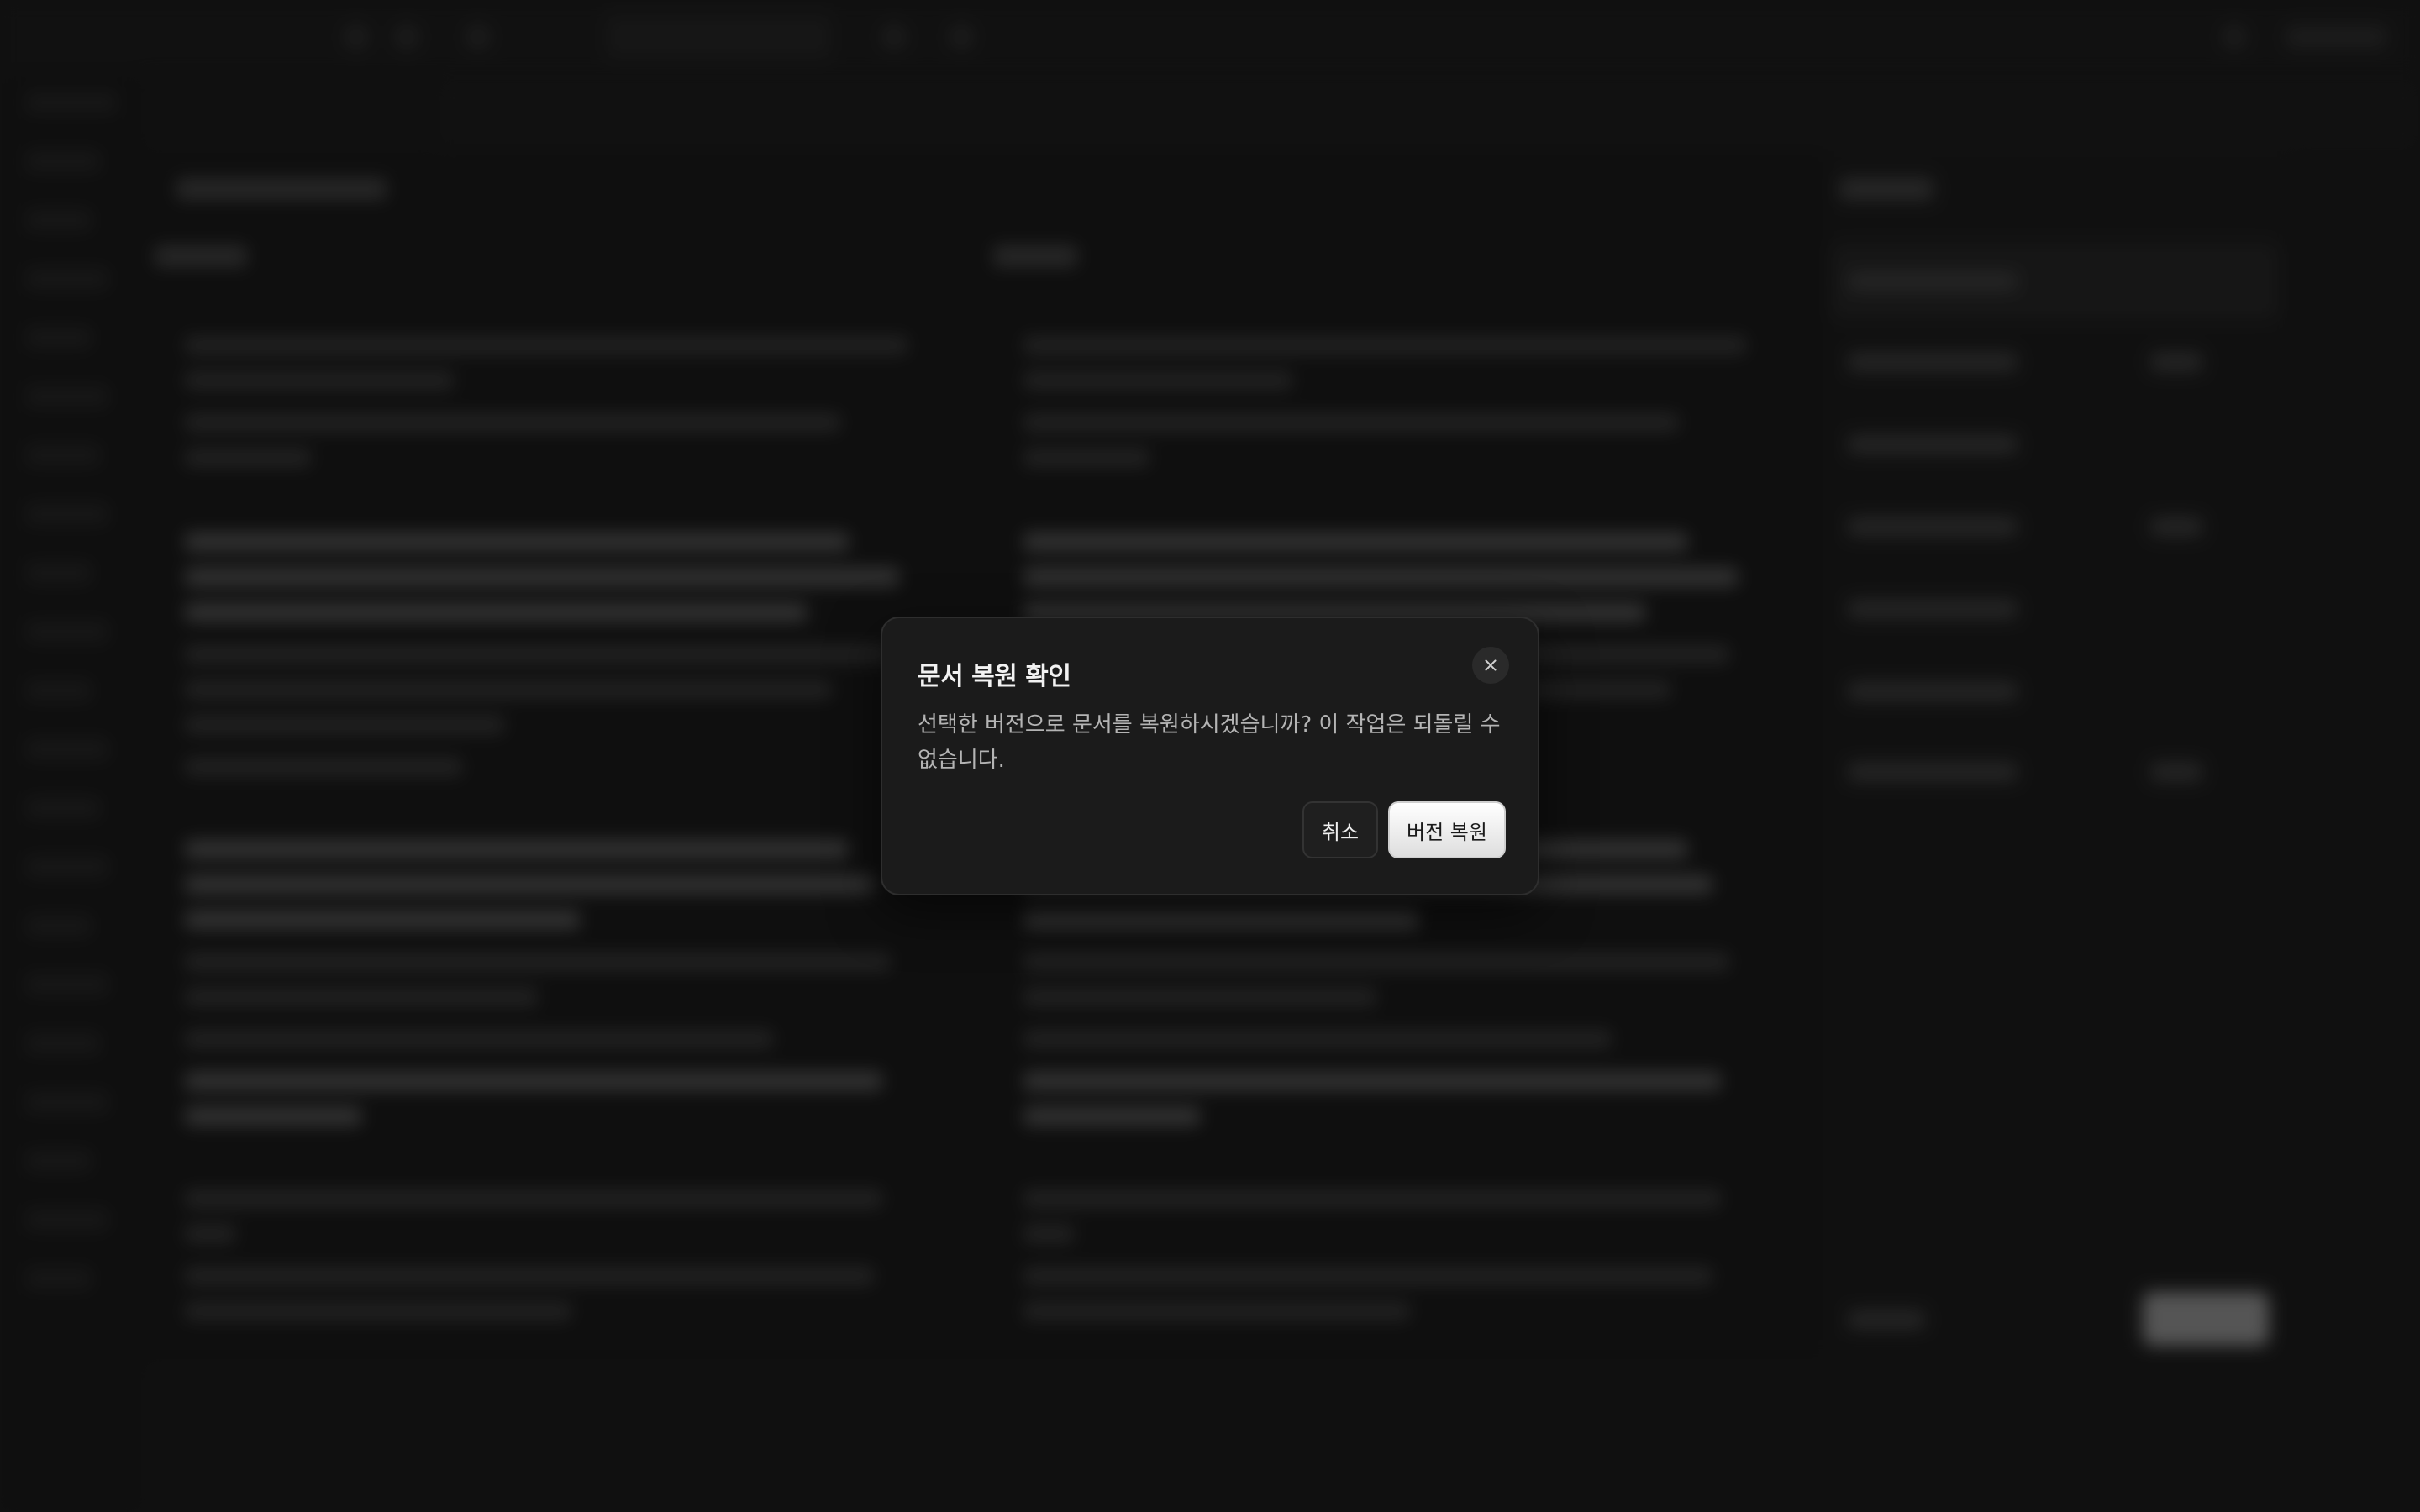 The image size is (2420, 1512). I want to click on close-button, so click(1490, 665).